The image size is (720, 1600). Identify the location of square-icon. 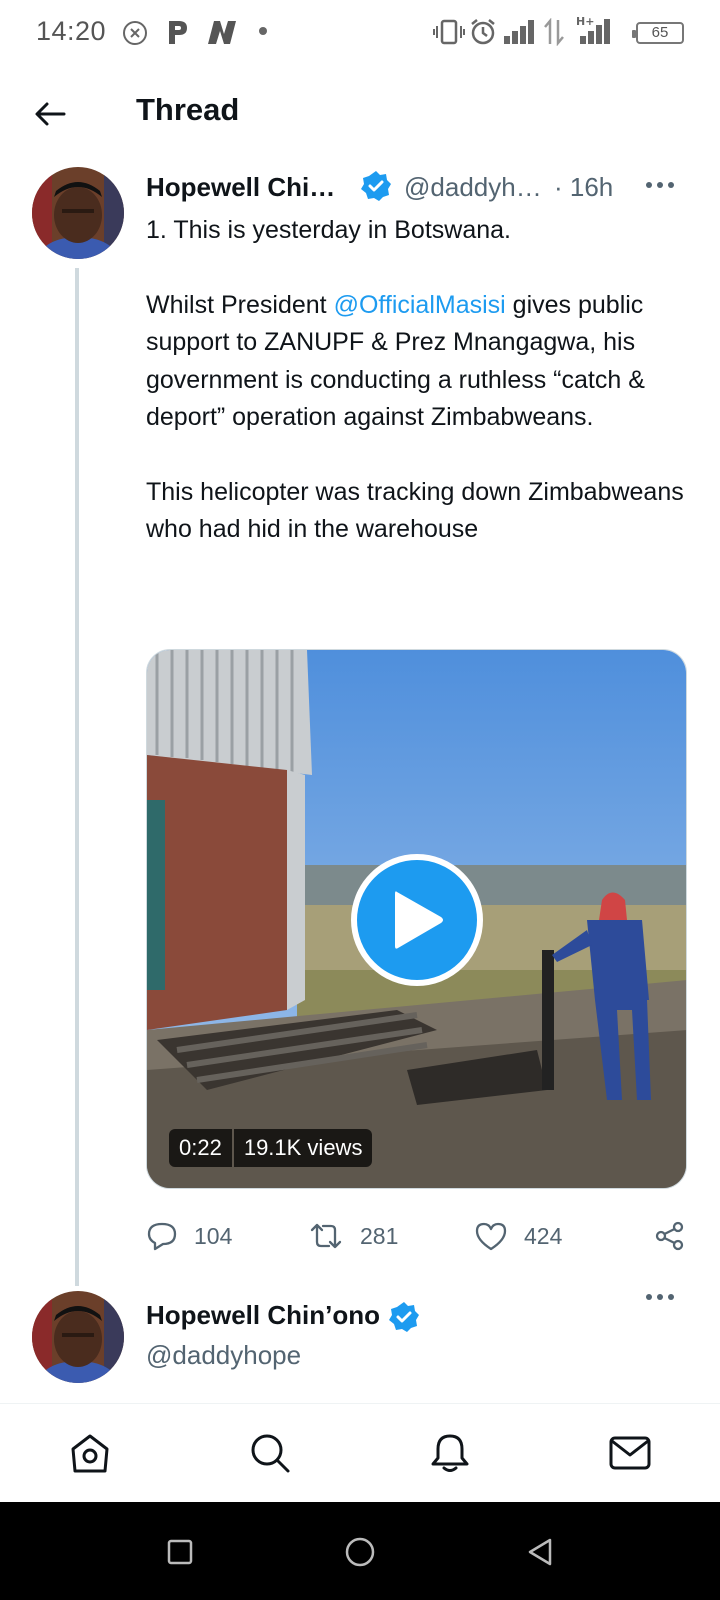
(180, 1552).